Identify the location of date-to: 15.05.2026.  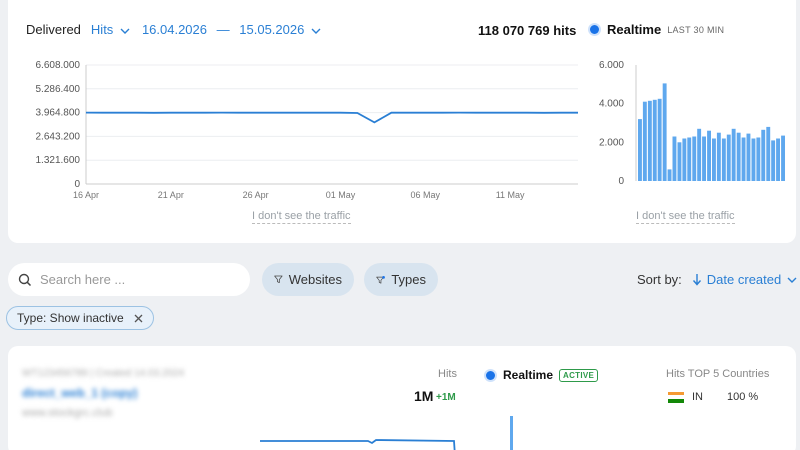
(272, 29).